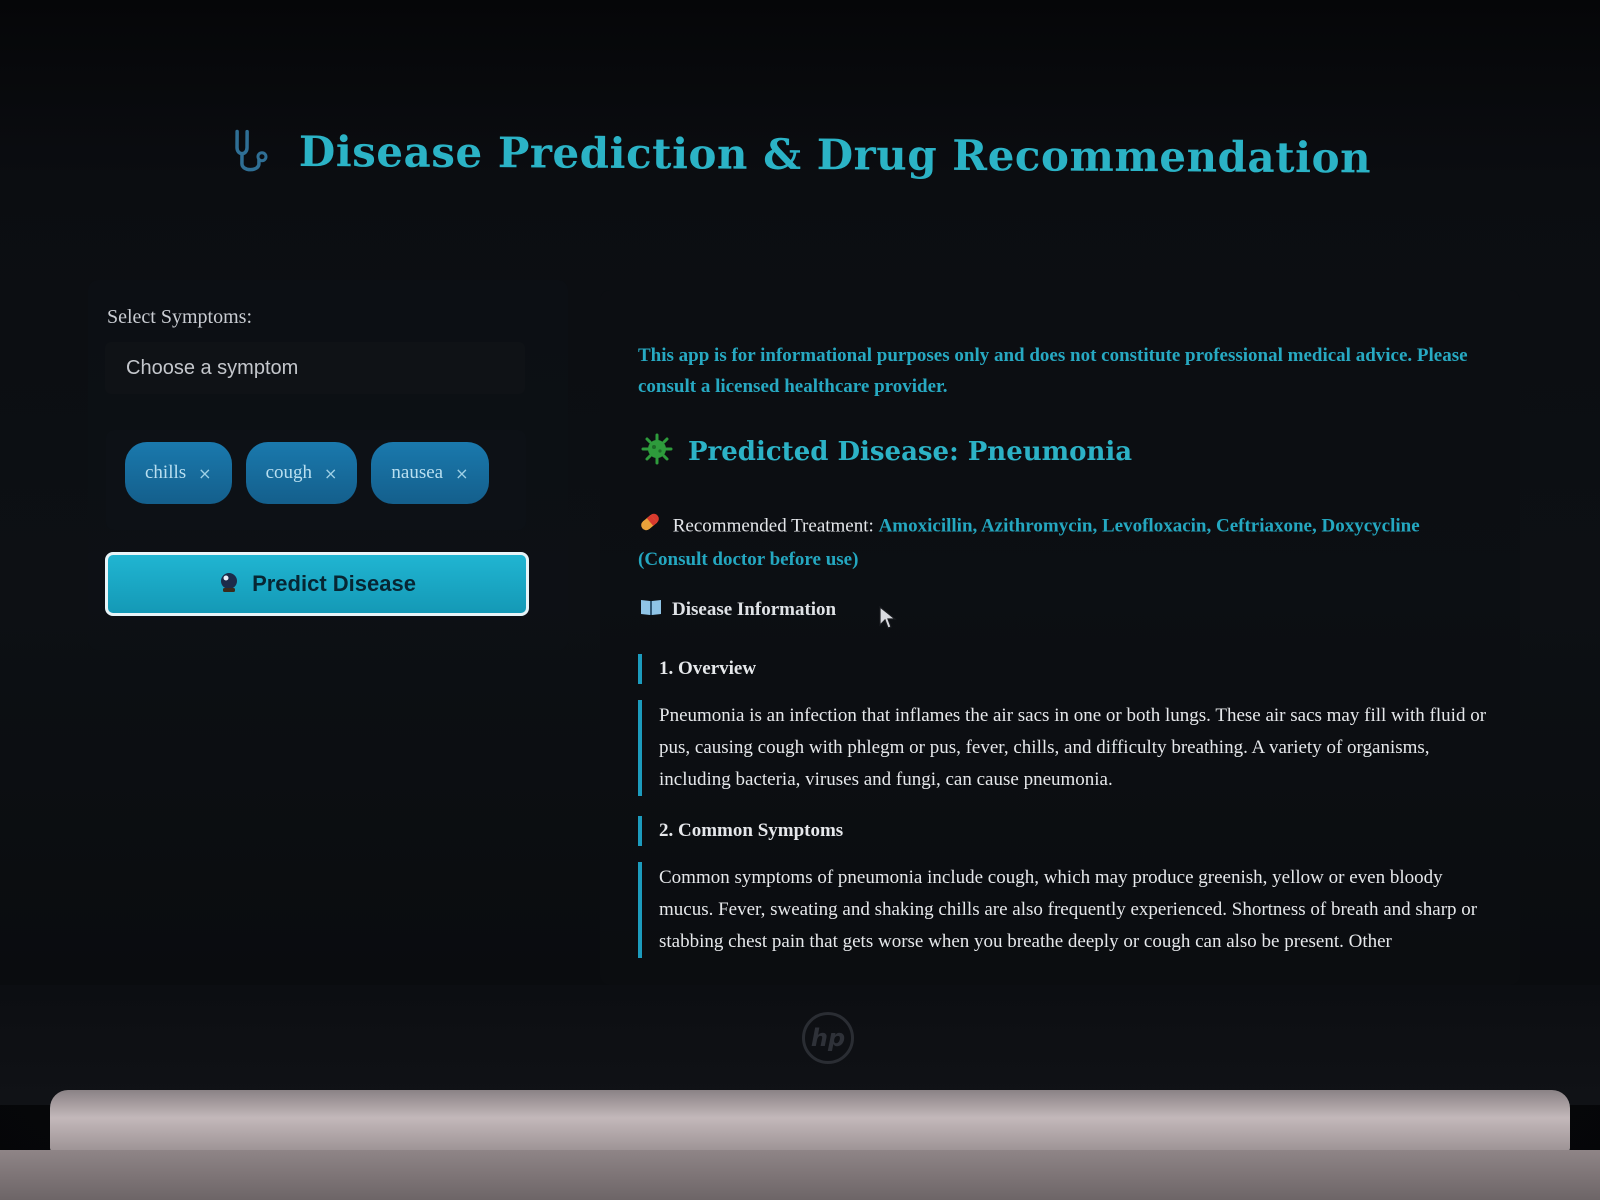  What do you see at coordinates (253, 151) in the screenshot?
I see `stethoscope-icon` at bounding box center [253, 151].